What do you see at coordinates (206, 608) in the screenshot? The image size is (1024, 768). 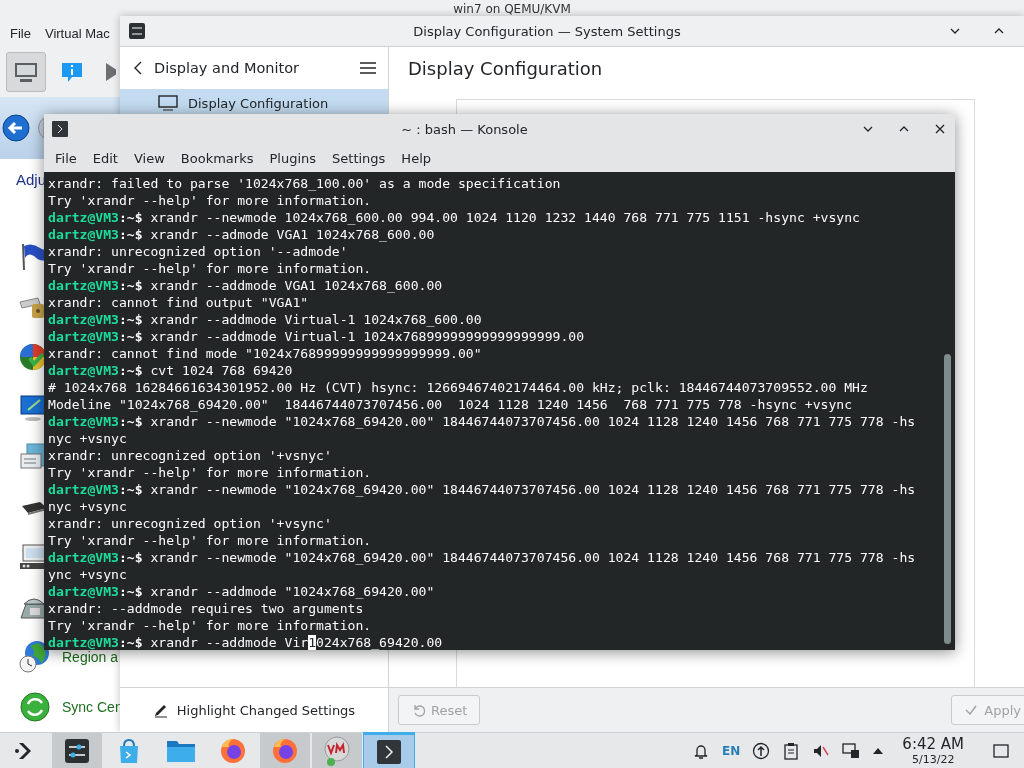 I see `output-line: xrandr: --addmode requires two arguments` at bounding box center [206, 608].